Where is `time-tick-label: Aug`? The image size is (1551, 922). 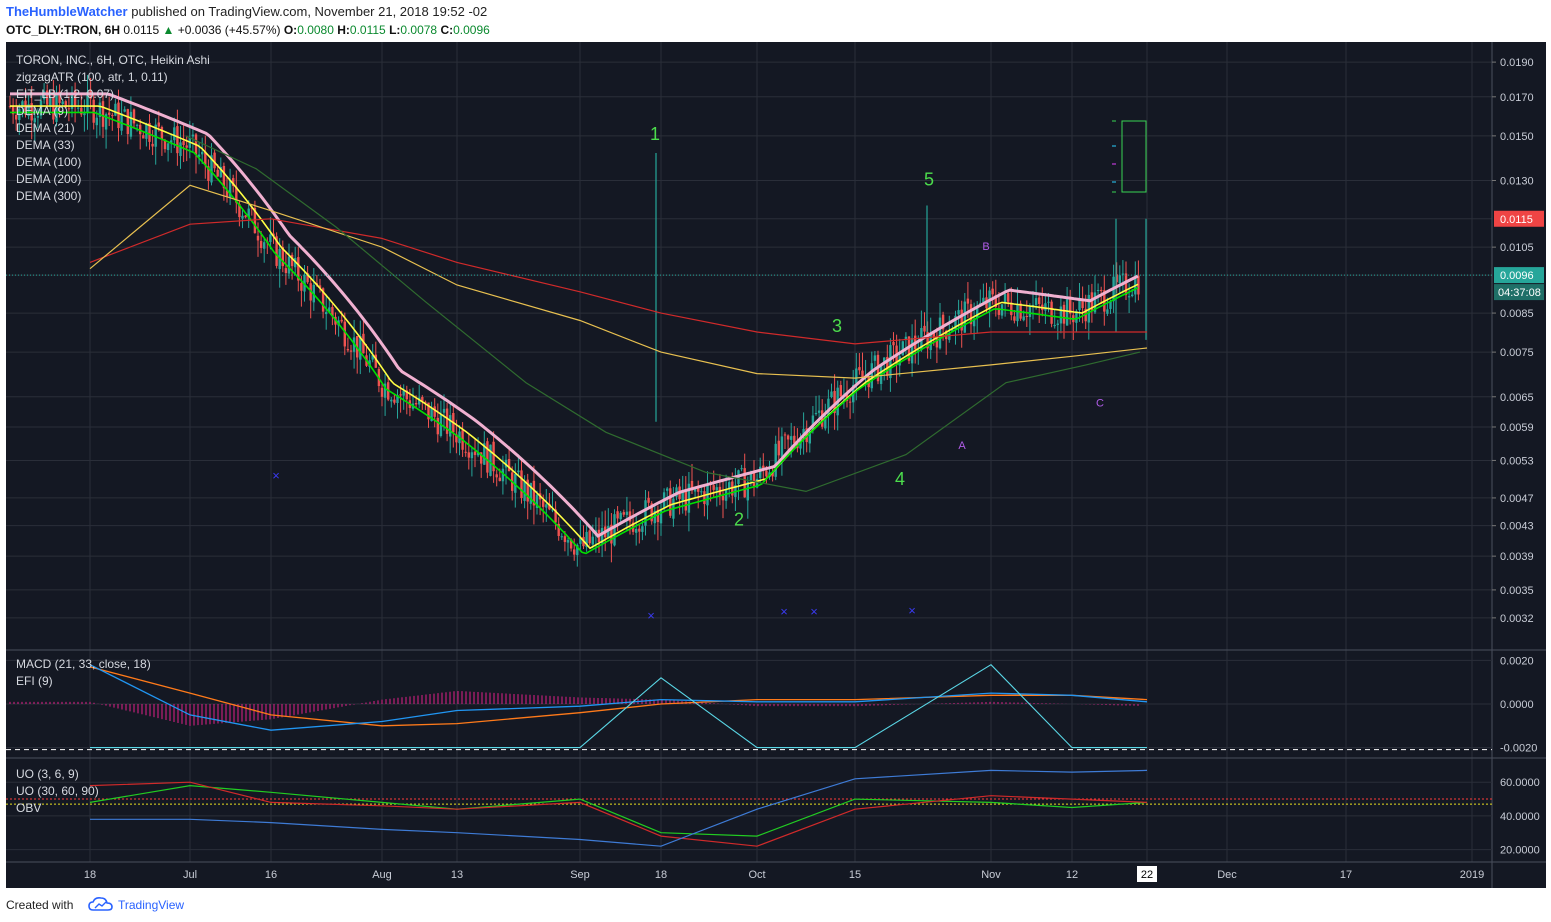
time-tick-label: Aug is located at coordinates (382, 875).